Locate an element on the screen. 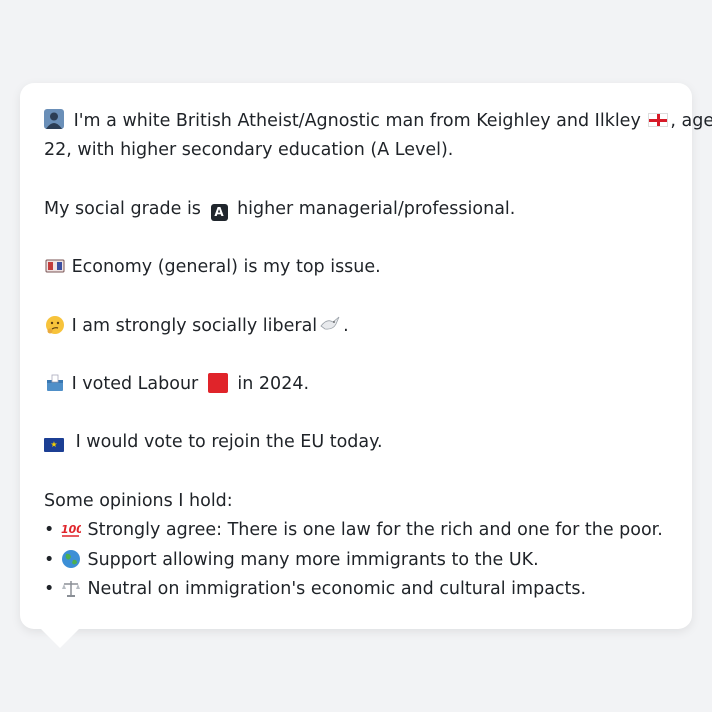 Image resolution: width=712 pixels, height=712 pixels. social-view-paragraph: I am strongly socially liberal . is located at coordinates (358, 326).